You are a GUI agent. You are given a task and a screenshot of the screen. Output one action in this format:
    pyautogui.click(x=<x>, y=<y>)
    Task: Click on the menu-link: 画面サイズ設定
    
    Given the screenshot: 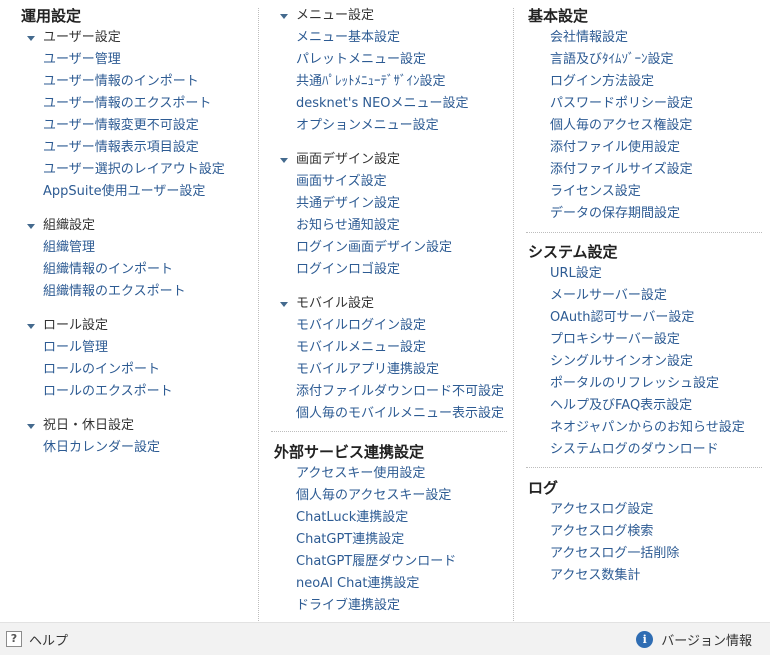 What is the action you would take?
    pyautogui.click(x=374, y=182)
    